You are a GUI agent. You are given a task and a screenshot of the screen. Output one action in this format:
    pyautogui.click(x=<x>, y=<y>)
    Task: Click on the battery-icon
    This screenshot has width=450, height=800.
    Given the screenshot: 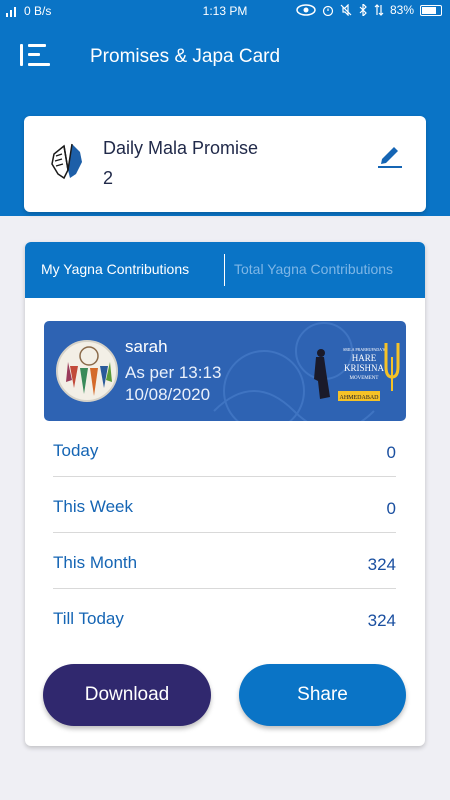 What is the action you would take?
    pyautogui.click(x=431, y=10)
    